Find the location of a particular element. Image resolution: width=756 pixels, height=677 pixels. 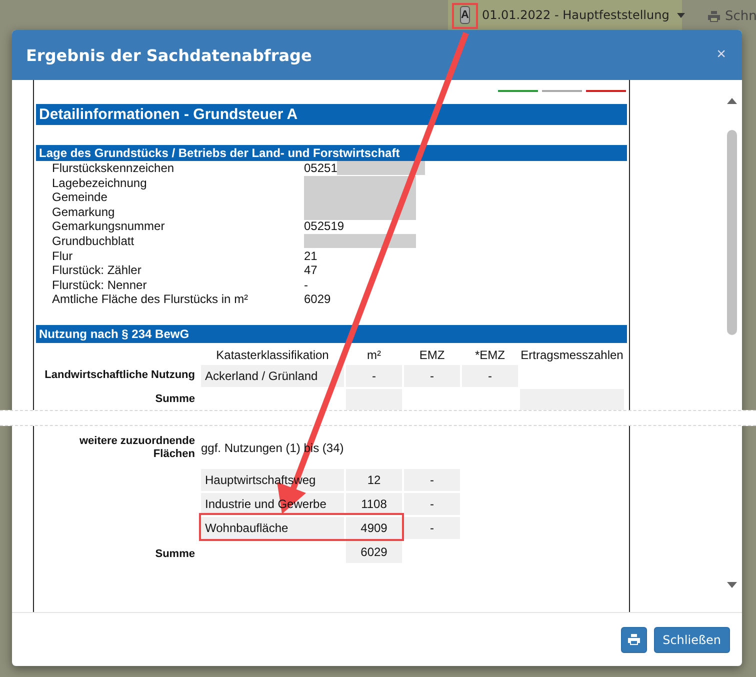

field-label: Amtliche Fläche des Flurstücks in m² is located at coordinates (151, 299).